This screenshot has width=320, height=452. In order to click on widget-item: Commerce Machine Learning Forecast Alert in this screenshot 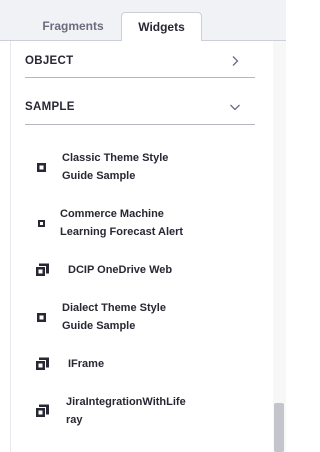, I will do `click(134, 223)`.